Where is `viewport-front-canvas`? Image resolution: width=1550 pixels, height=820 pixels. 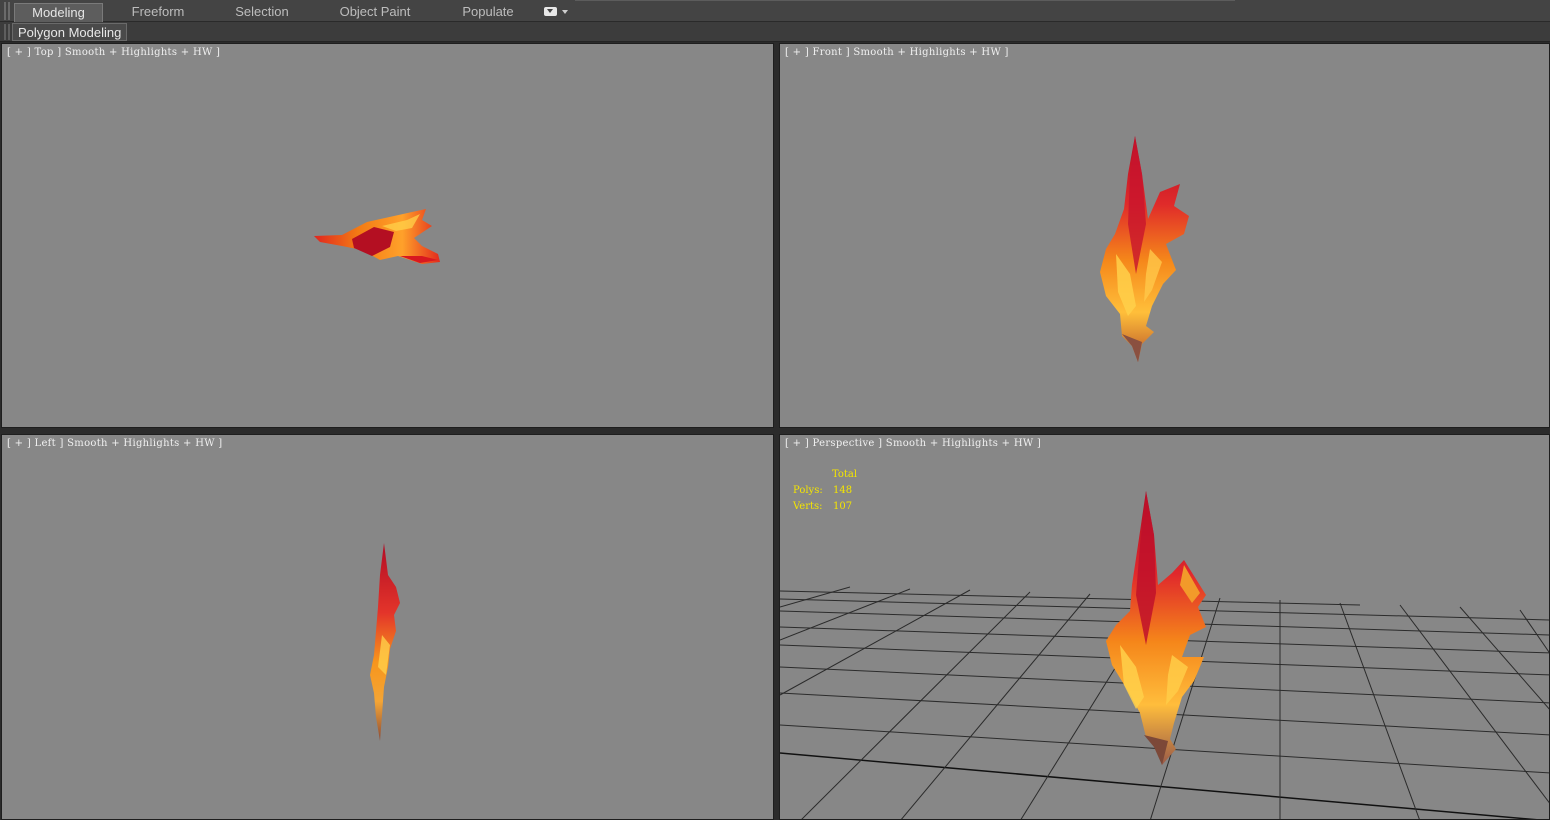
viewport-front-canvas is located at coordinates (1144, 249).